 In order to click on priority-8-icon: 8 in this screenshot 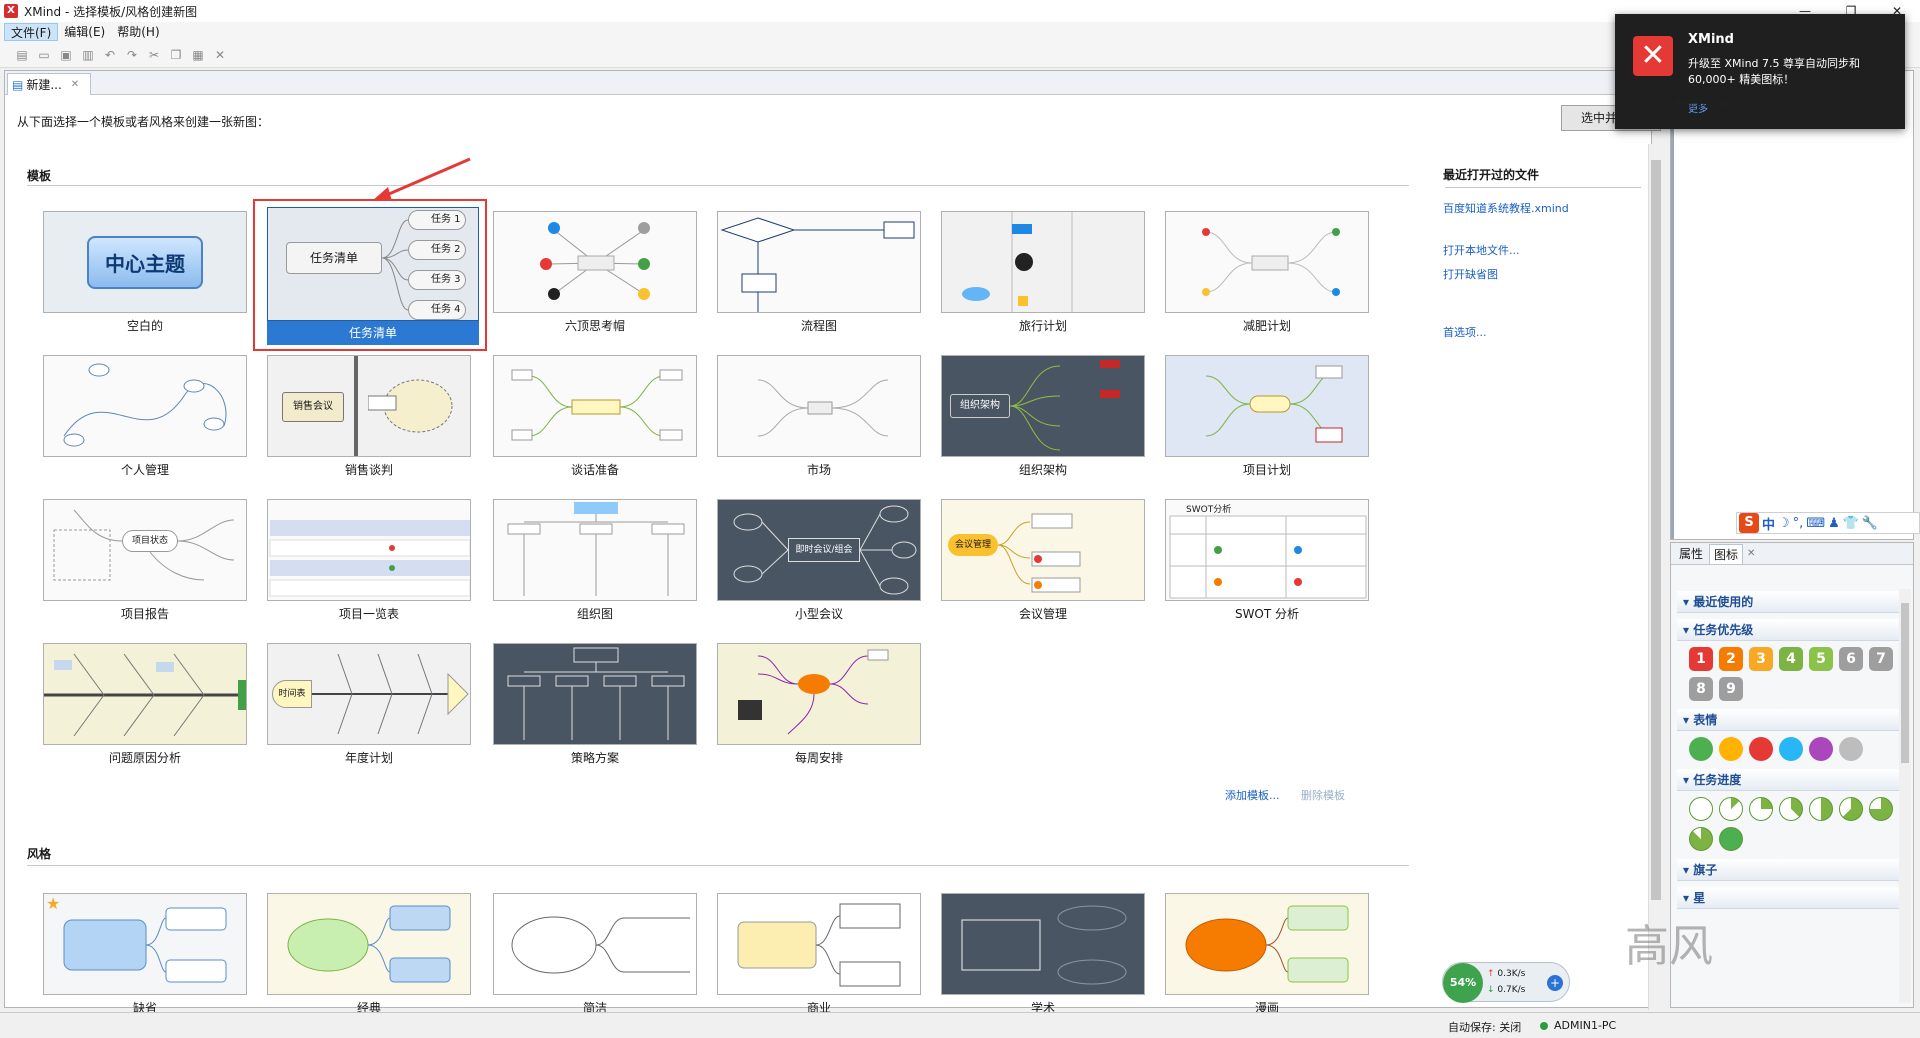, I will do `click(1701, 689)`.